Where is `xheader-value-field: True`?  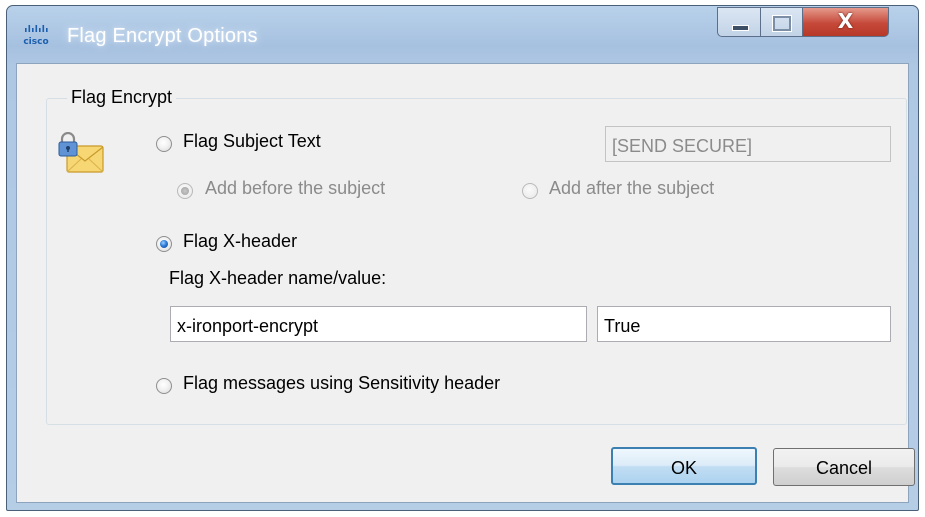 xheader-value-field: True is located at coordinates (744, 324).